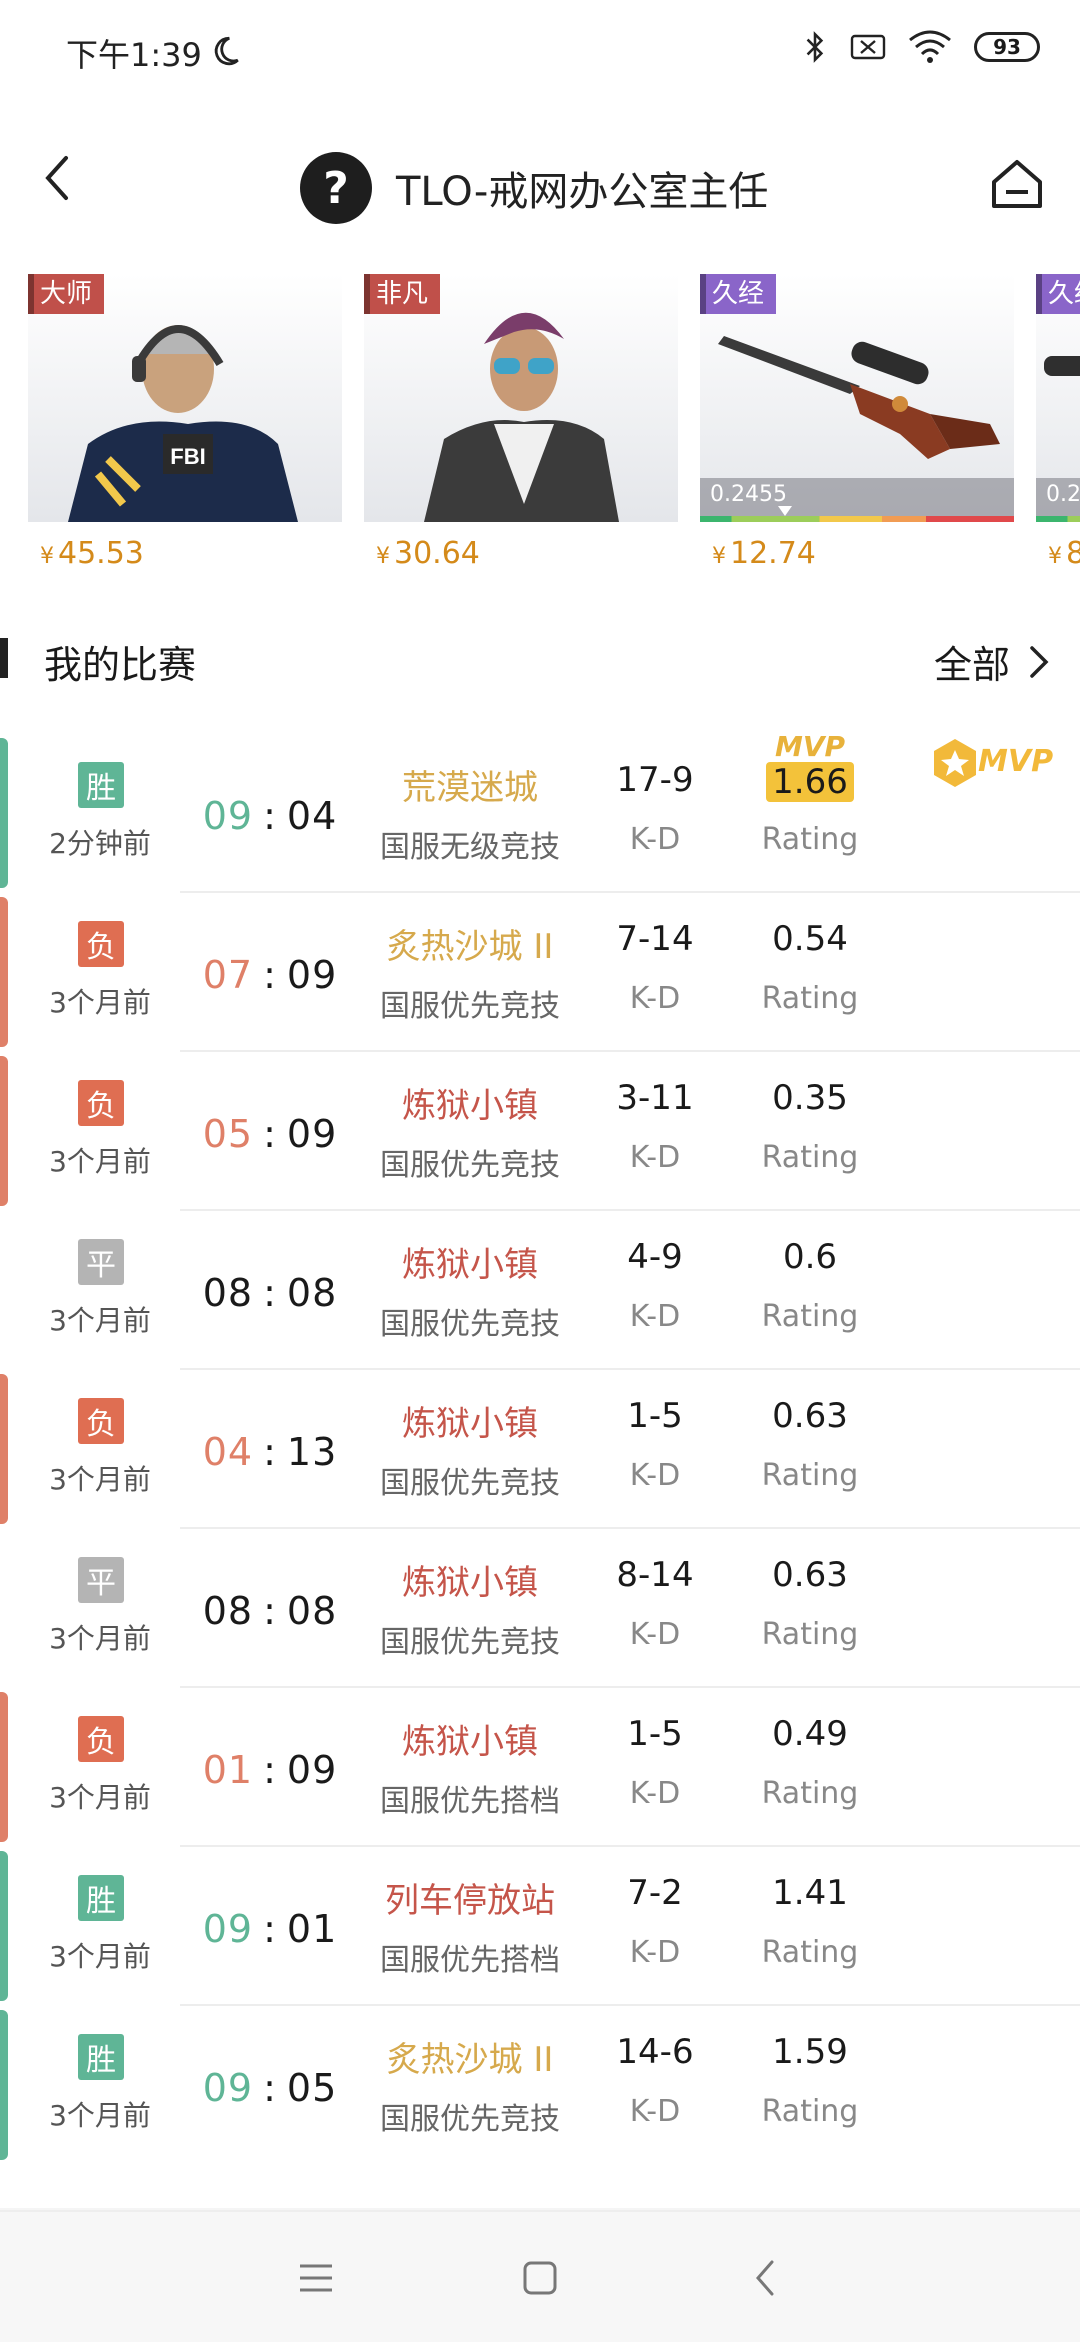 The image size is (1080, 2342). Describe the element at coordinates (1058, 500) in the screenshot. I see `float-value-bar: 0.2` at that location.